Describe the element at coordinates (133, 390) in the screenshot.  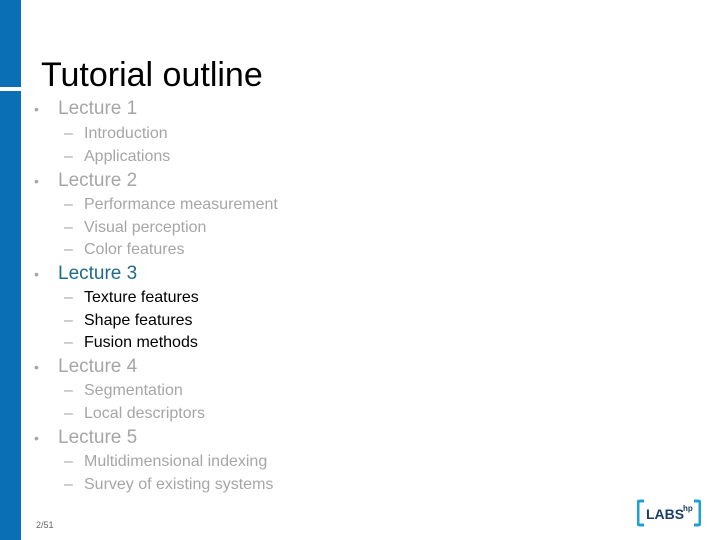
I see `outline-subitem-label: Segmentation` at that location.